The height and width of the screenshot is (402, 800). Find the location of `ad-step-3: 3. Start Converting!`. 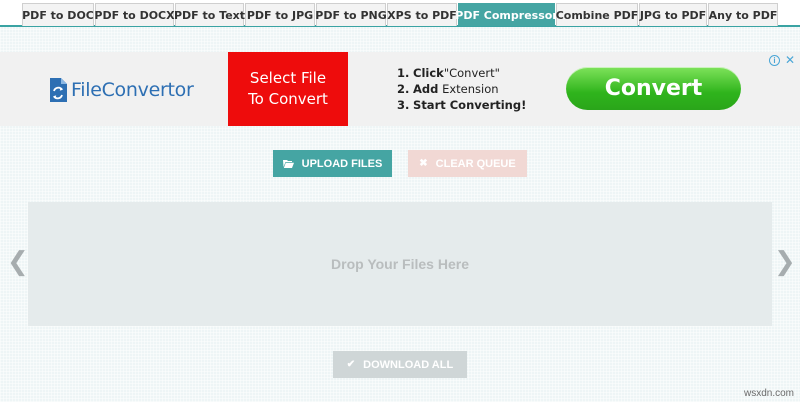

ad-step-3: 3. Start Converting! is located at coordinates (461, 105).